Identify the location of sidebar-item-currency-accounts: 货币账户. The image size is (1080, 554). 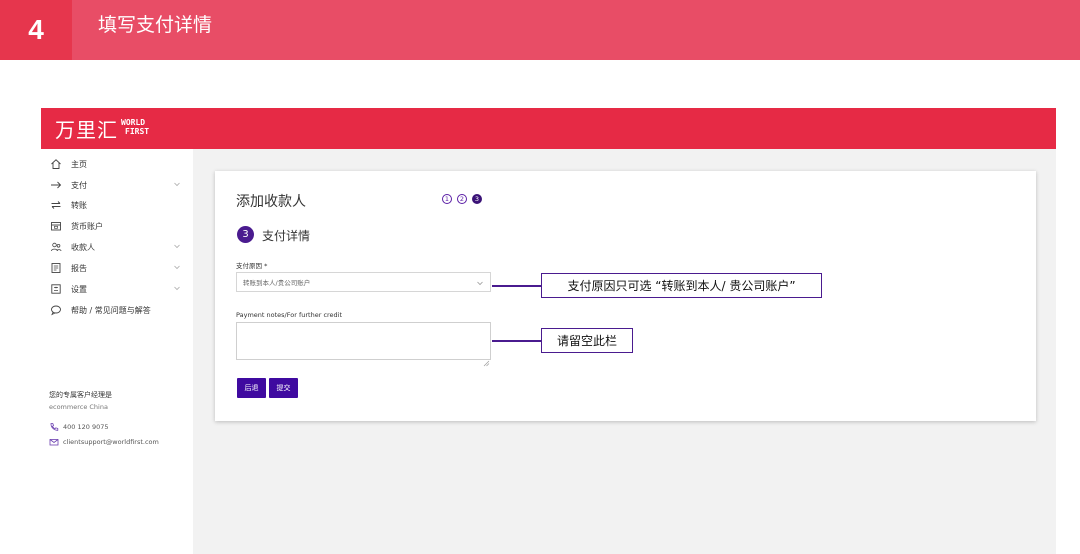
(115, 226).